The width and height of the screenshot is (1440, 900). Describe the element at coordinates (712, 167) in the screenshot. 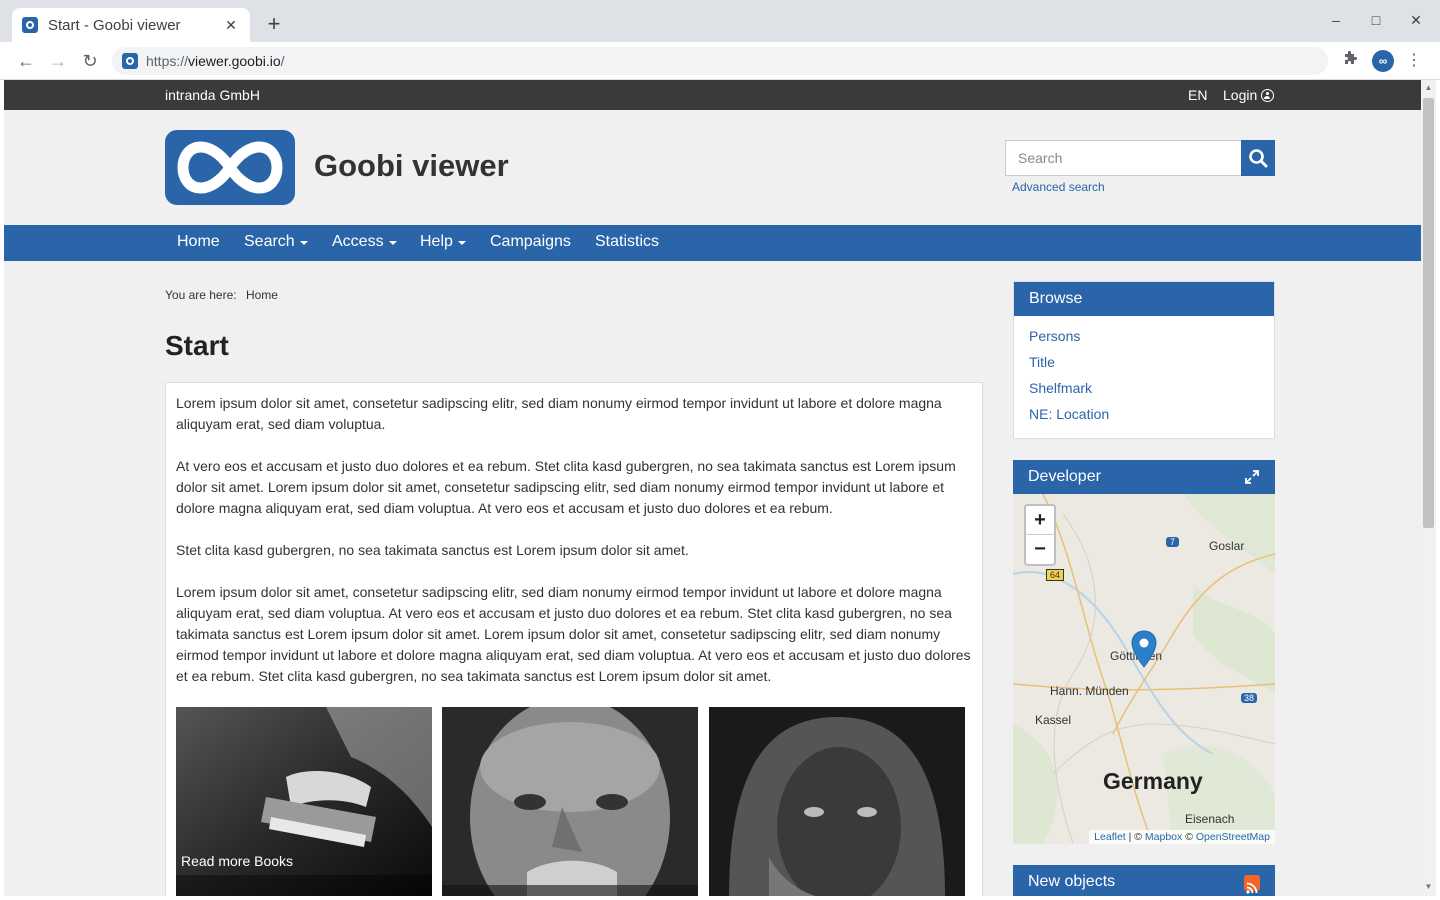

I see `site-header: Goobi viewer Search Advanced search` at that location.